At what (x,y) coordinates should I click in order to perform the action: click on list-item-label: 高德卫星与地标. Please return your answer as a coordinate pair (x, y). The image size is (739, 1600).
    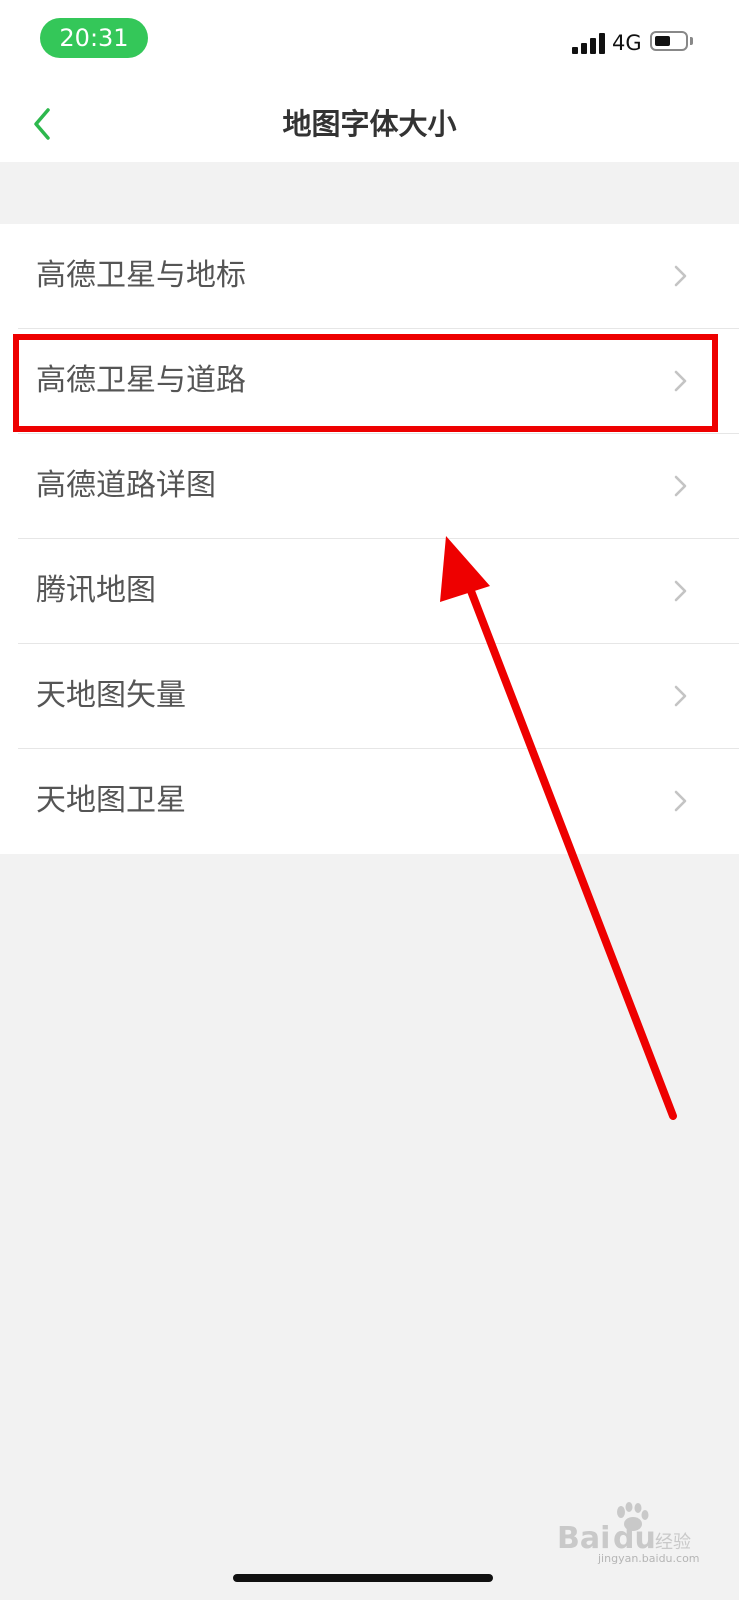
    Looking at the image, I should click on (141, 275).